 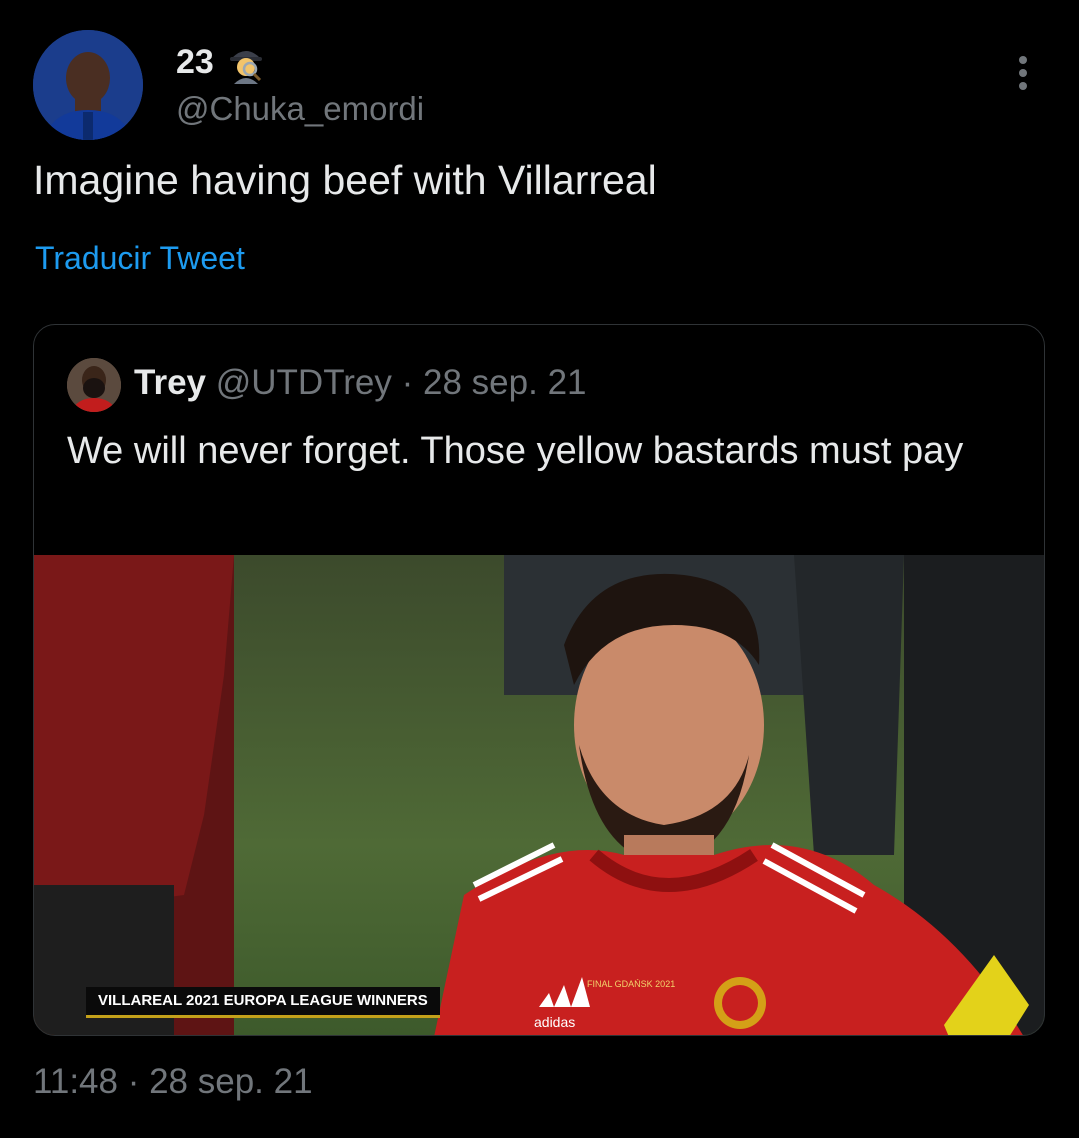 What do you see at coordinates (263, 1002) in the screenshot?
I see `media-caption: VILLAREAL 2021 EUROPA LEAGUE WINNERS` at bounding box center [263, 1002].